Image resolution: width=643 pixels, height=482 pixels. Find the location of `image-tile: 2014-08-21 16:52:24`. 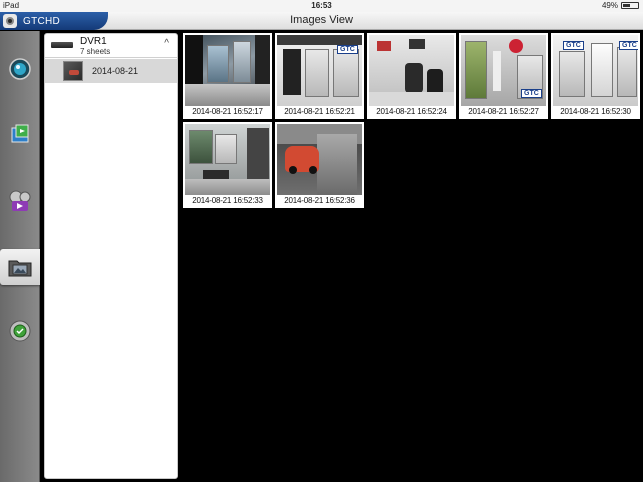

image-tile: 2014-08-21 16:52:24 is located at coordinates (411, 76).